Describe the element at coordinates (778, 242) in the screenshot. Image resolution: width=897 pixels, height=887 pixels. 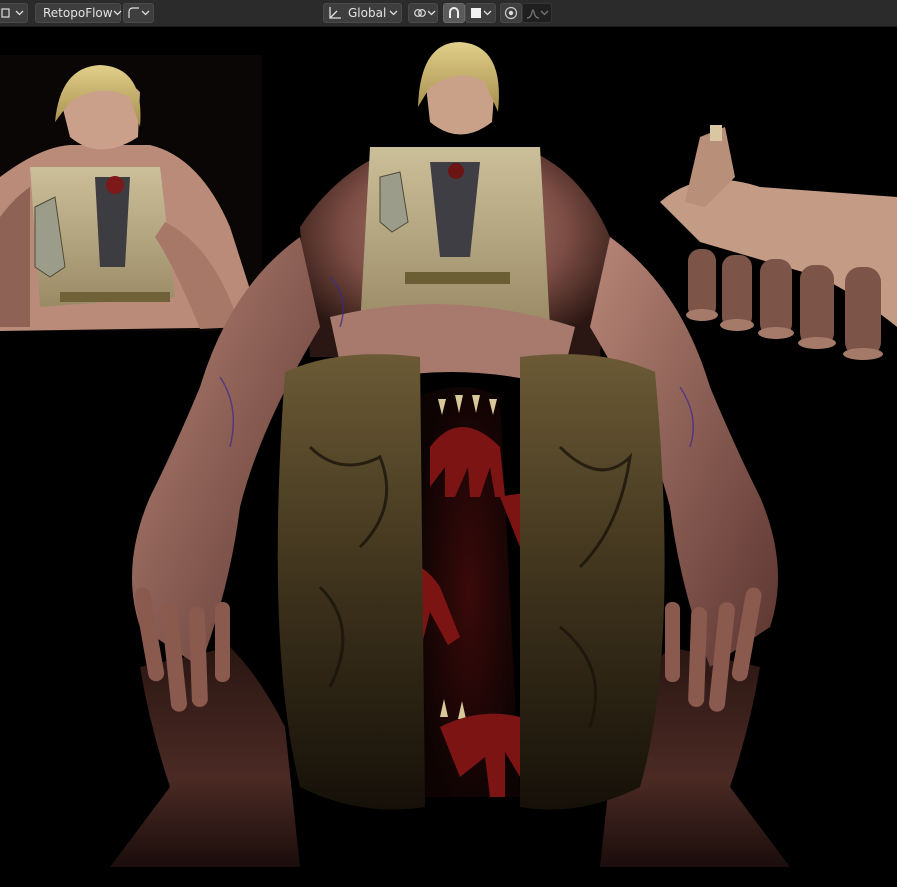
I see `inset-creature-right` at that location.